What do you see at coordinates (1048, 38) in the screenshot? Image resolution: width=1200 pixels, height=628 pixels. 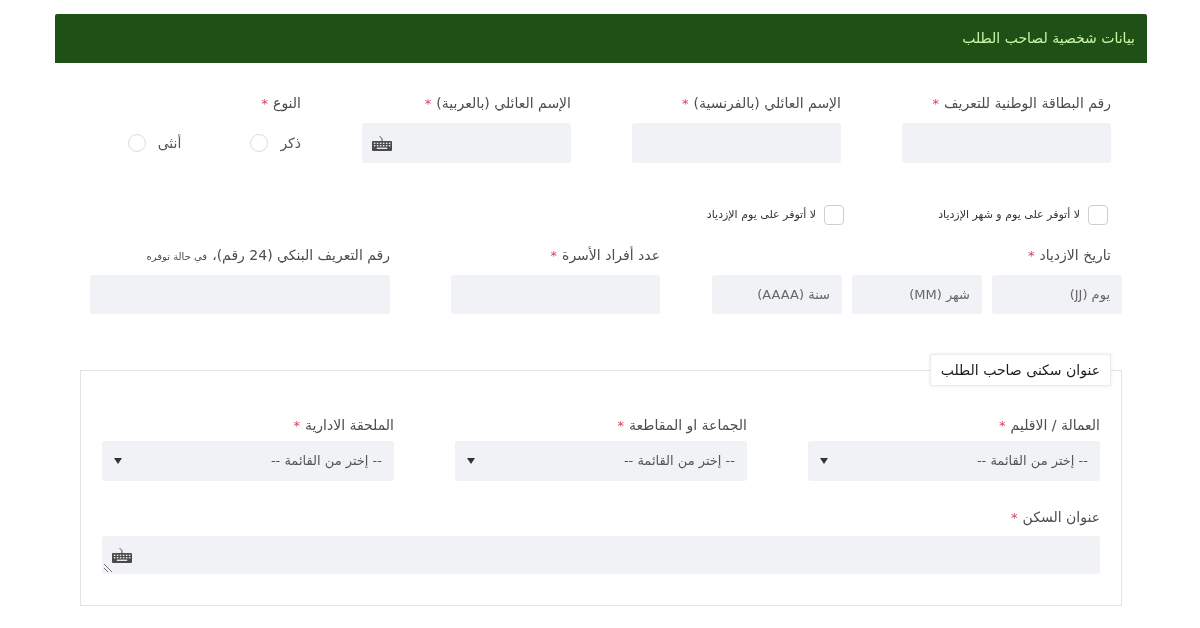 I see `section-title: بيانات شخصية لصاحب الطلب` at bounding box center [1048, 38].